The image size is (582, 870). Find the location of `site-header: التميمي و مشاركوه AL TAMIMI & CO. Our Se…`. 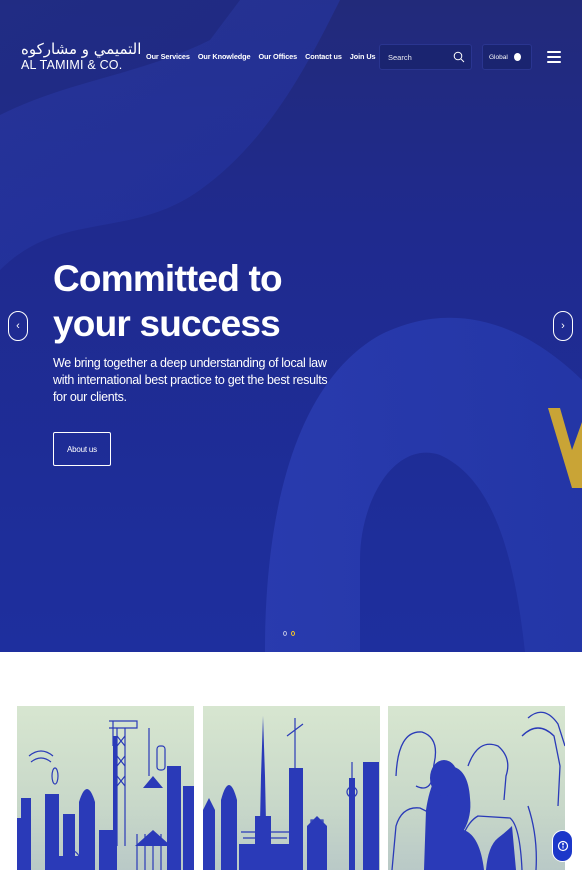

site-header: التميمي و مشاركوه AL TAMIMI & CO. Our Se… is located at coordinates (291, 55).